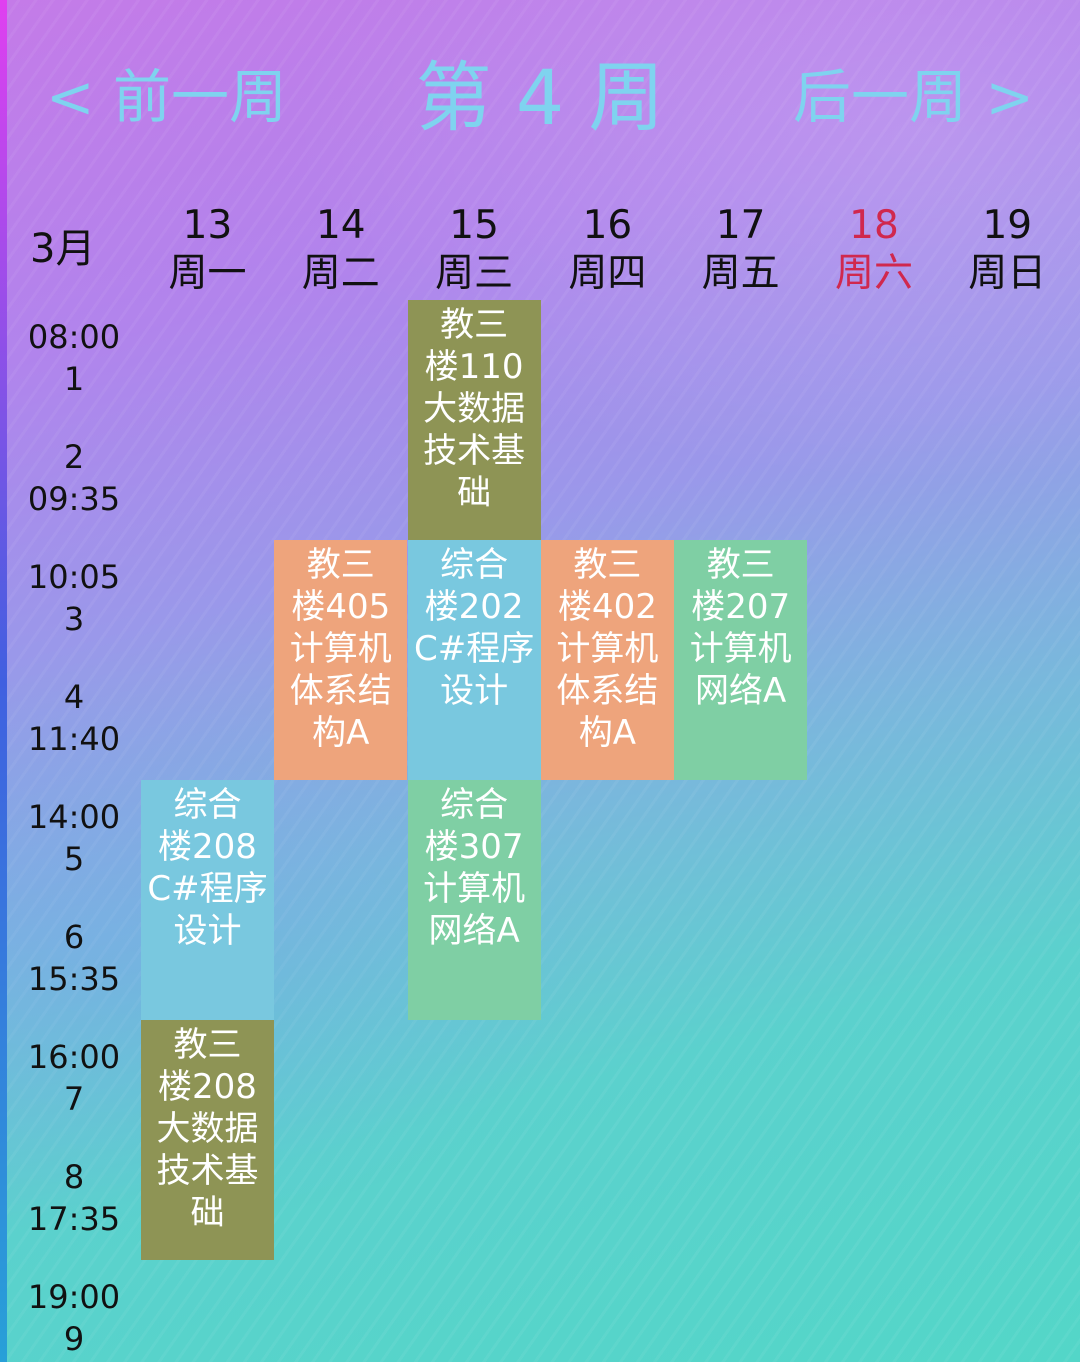  What do you see at coordinates (474, 367) in the screenshot?
I see `course-text-line: 楼110` at bounding box center [474, 367].